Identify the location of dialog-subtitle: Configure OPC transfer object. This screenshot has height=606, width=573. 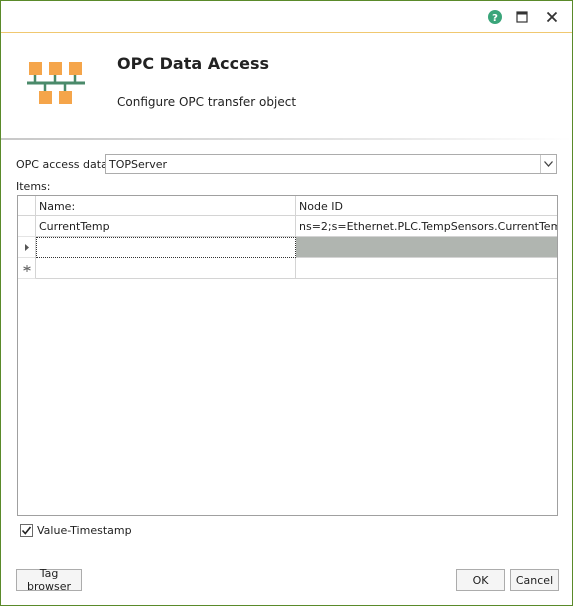
(207, 102).